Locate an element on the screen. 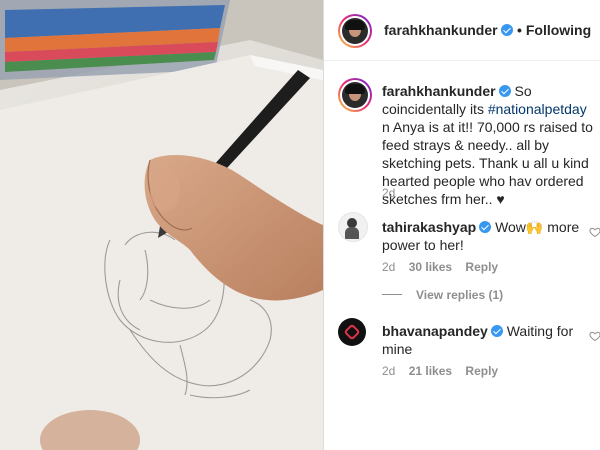 The image size is (600, 450). post-header: farahkhankunder • Following is located at coordinates (462, 30).